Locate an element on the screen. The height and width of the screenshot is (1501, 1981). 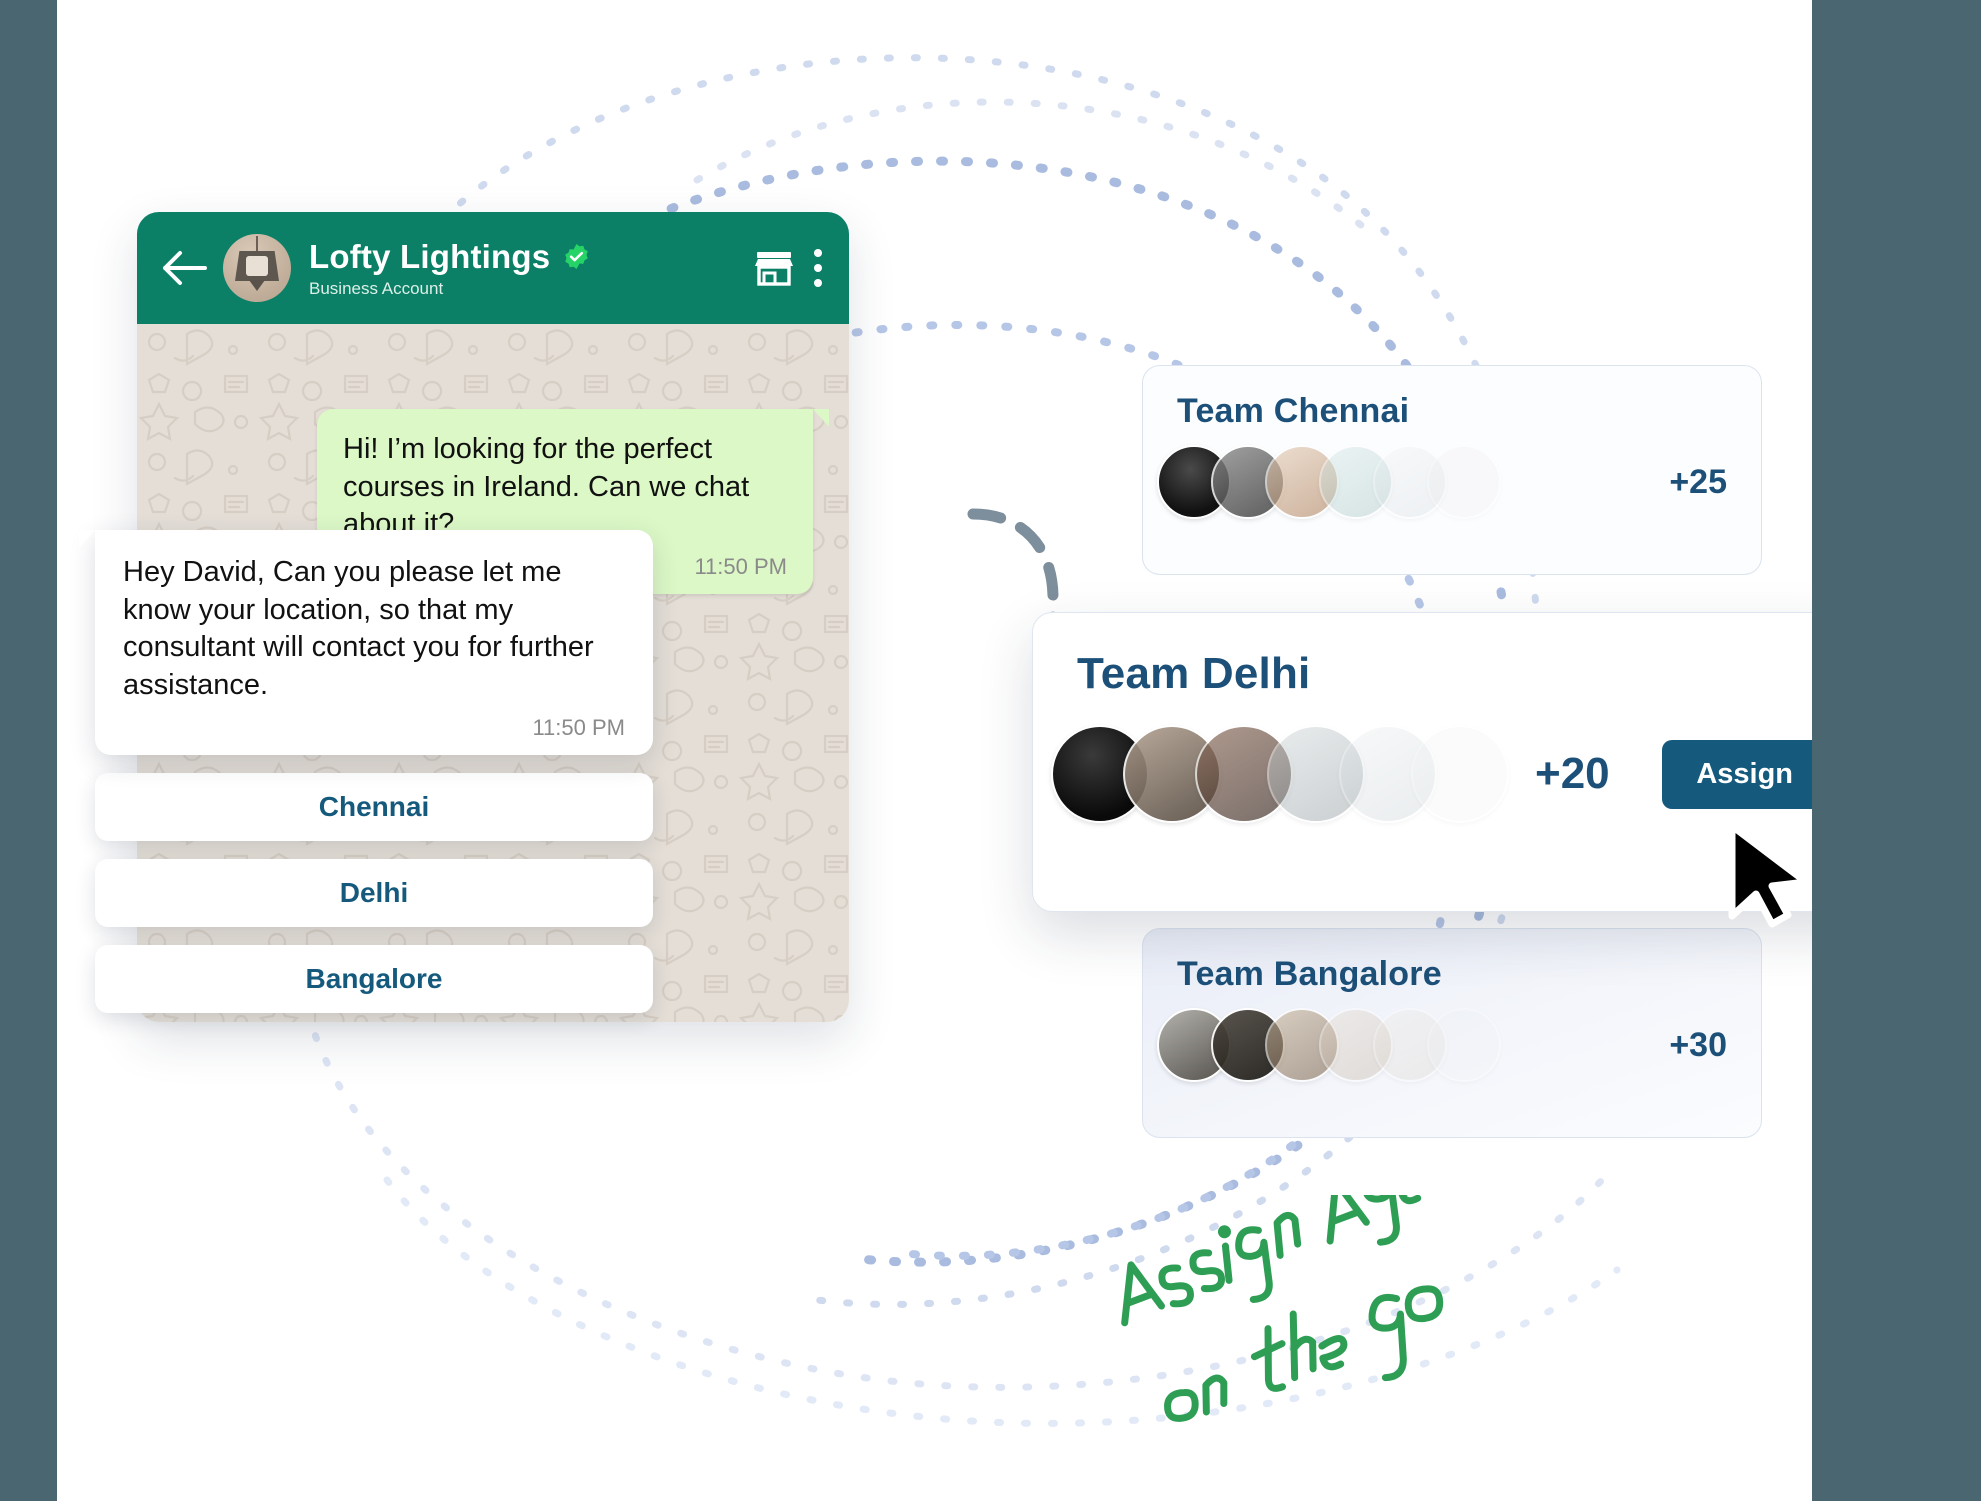
back-arrow-icon is located at coordinates (184, 268).